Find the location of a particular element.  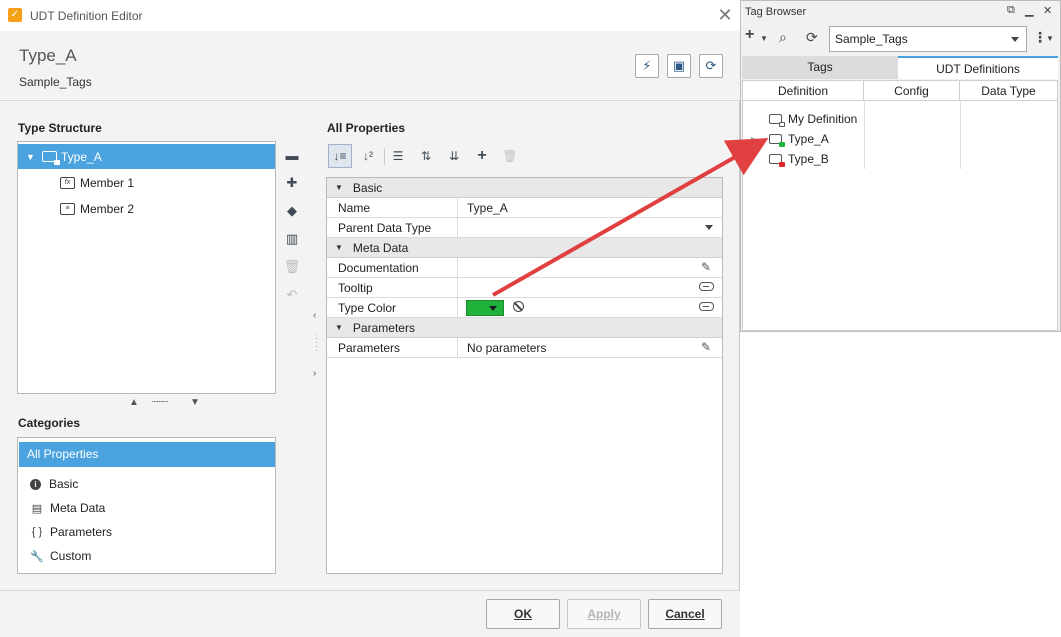

collapse-up-icon: ▲ is located at coordinates (134, 402).